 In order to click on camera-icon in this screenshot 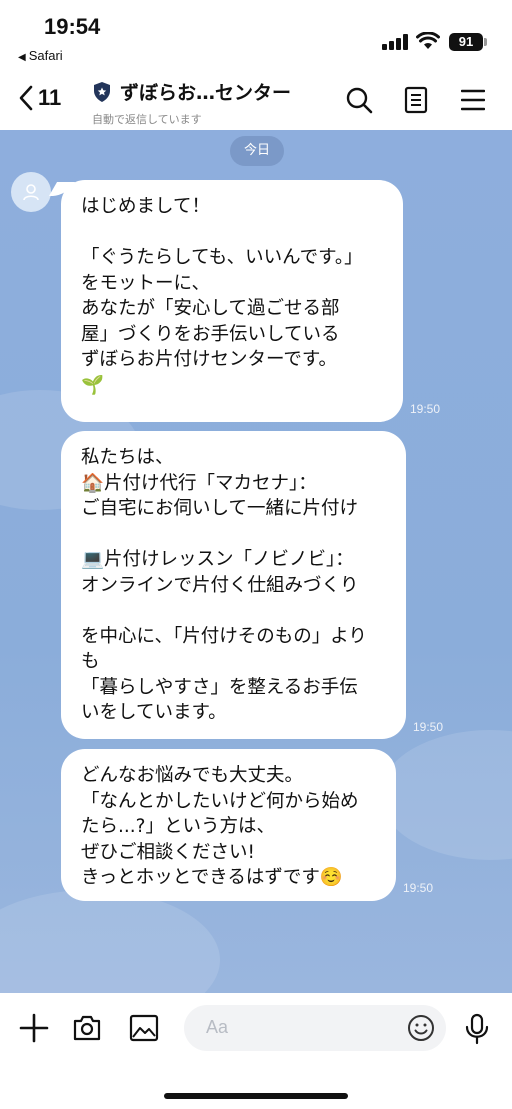, I will do `click(87, 1030)`.